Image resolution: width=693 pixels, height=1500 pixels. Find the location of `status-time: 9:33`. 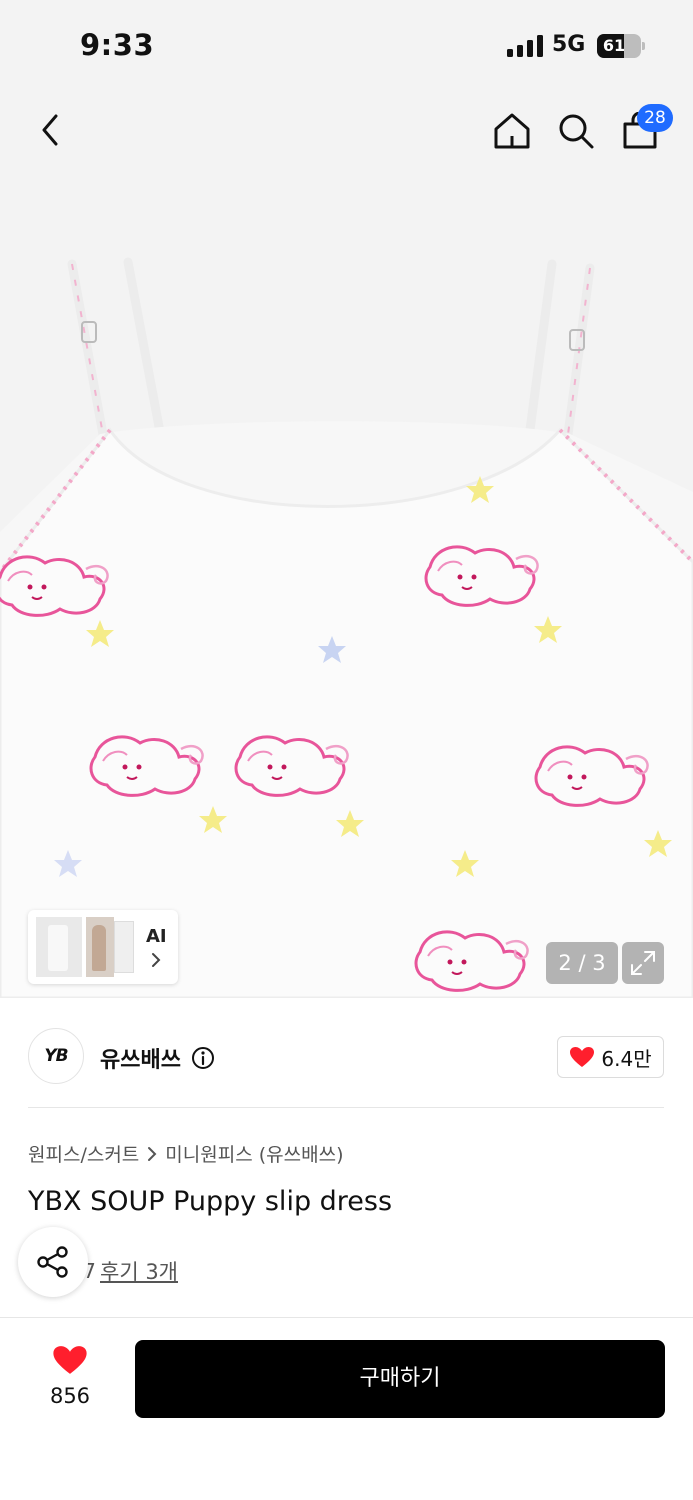

status-time: 9:33 is located at coordinates (117, 45).